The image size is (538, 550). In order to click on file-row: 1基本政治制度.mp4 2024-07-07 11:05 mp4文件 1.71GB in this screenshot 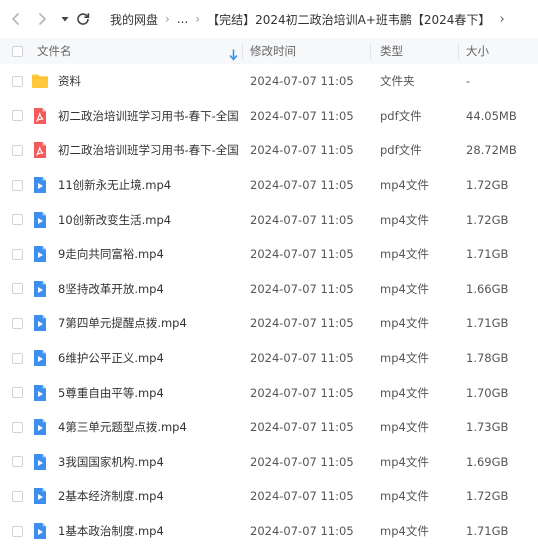, I will do `click(269, 531)`.